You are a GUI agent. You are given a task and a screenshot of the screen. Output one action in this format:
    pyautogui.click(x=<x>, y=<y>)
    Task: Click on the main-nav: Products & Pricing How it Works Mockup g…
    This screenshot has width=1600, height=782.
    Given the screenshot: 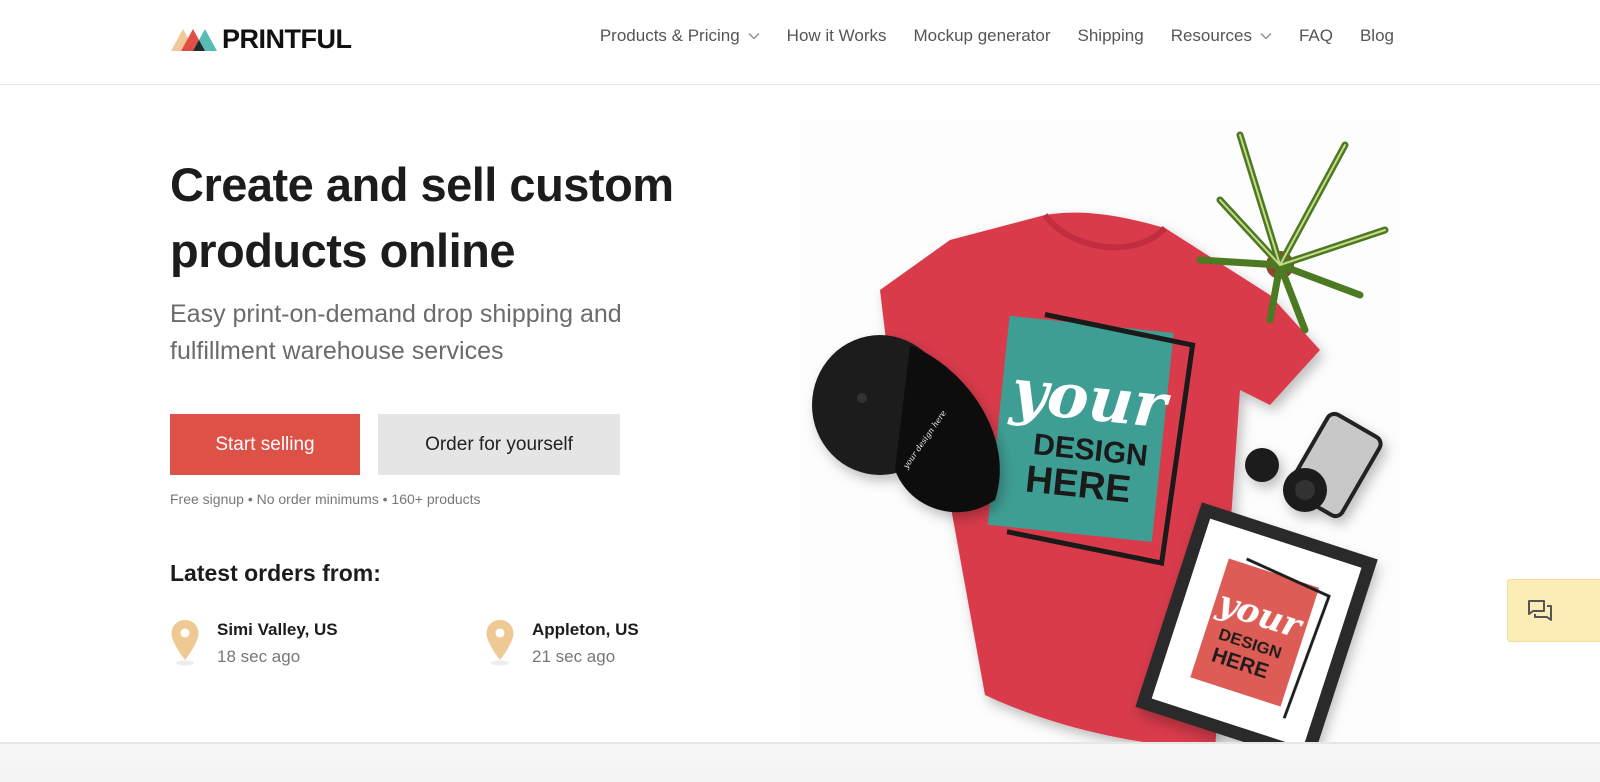 What is the action you would take?
    pyautogui.click(x=997, y=36)
    